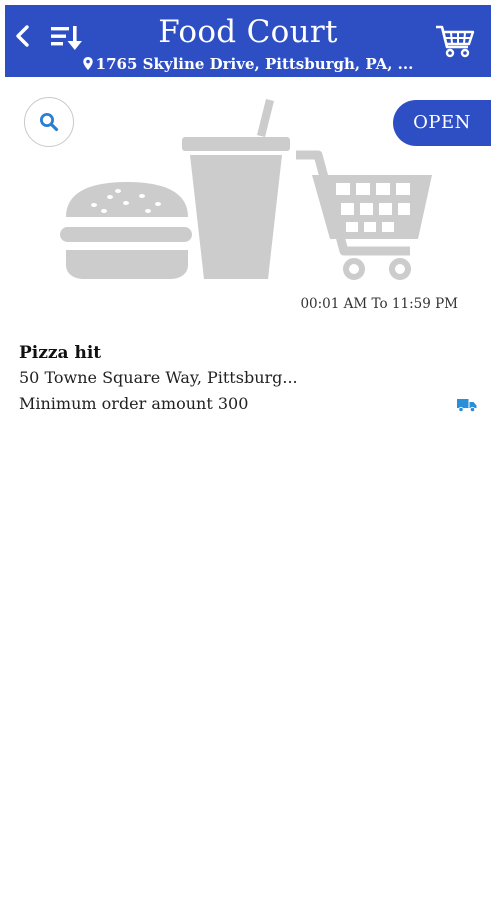  I want to click on opening-hours: 00:01 AM To 11:59 PM, so click(379, 304).